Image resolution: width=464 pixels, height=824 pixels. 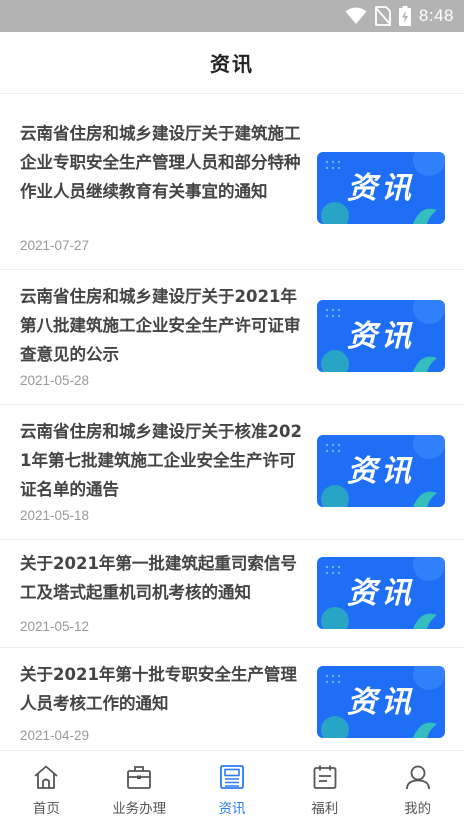 I want to click on status-icons: 8:48, so click(x=399, y=16).